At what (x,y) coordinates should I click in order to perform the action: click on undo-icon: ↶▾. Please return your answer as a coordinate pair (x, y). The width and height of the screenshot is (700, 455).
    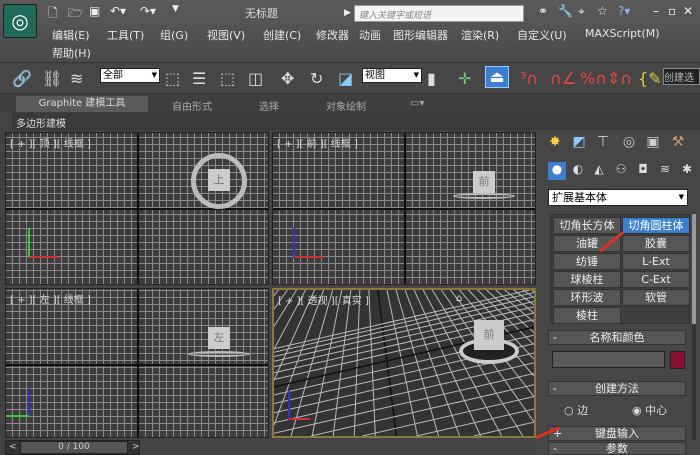
    Looking at the image, I should click on (118, 11).